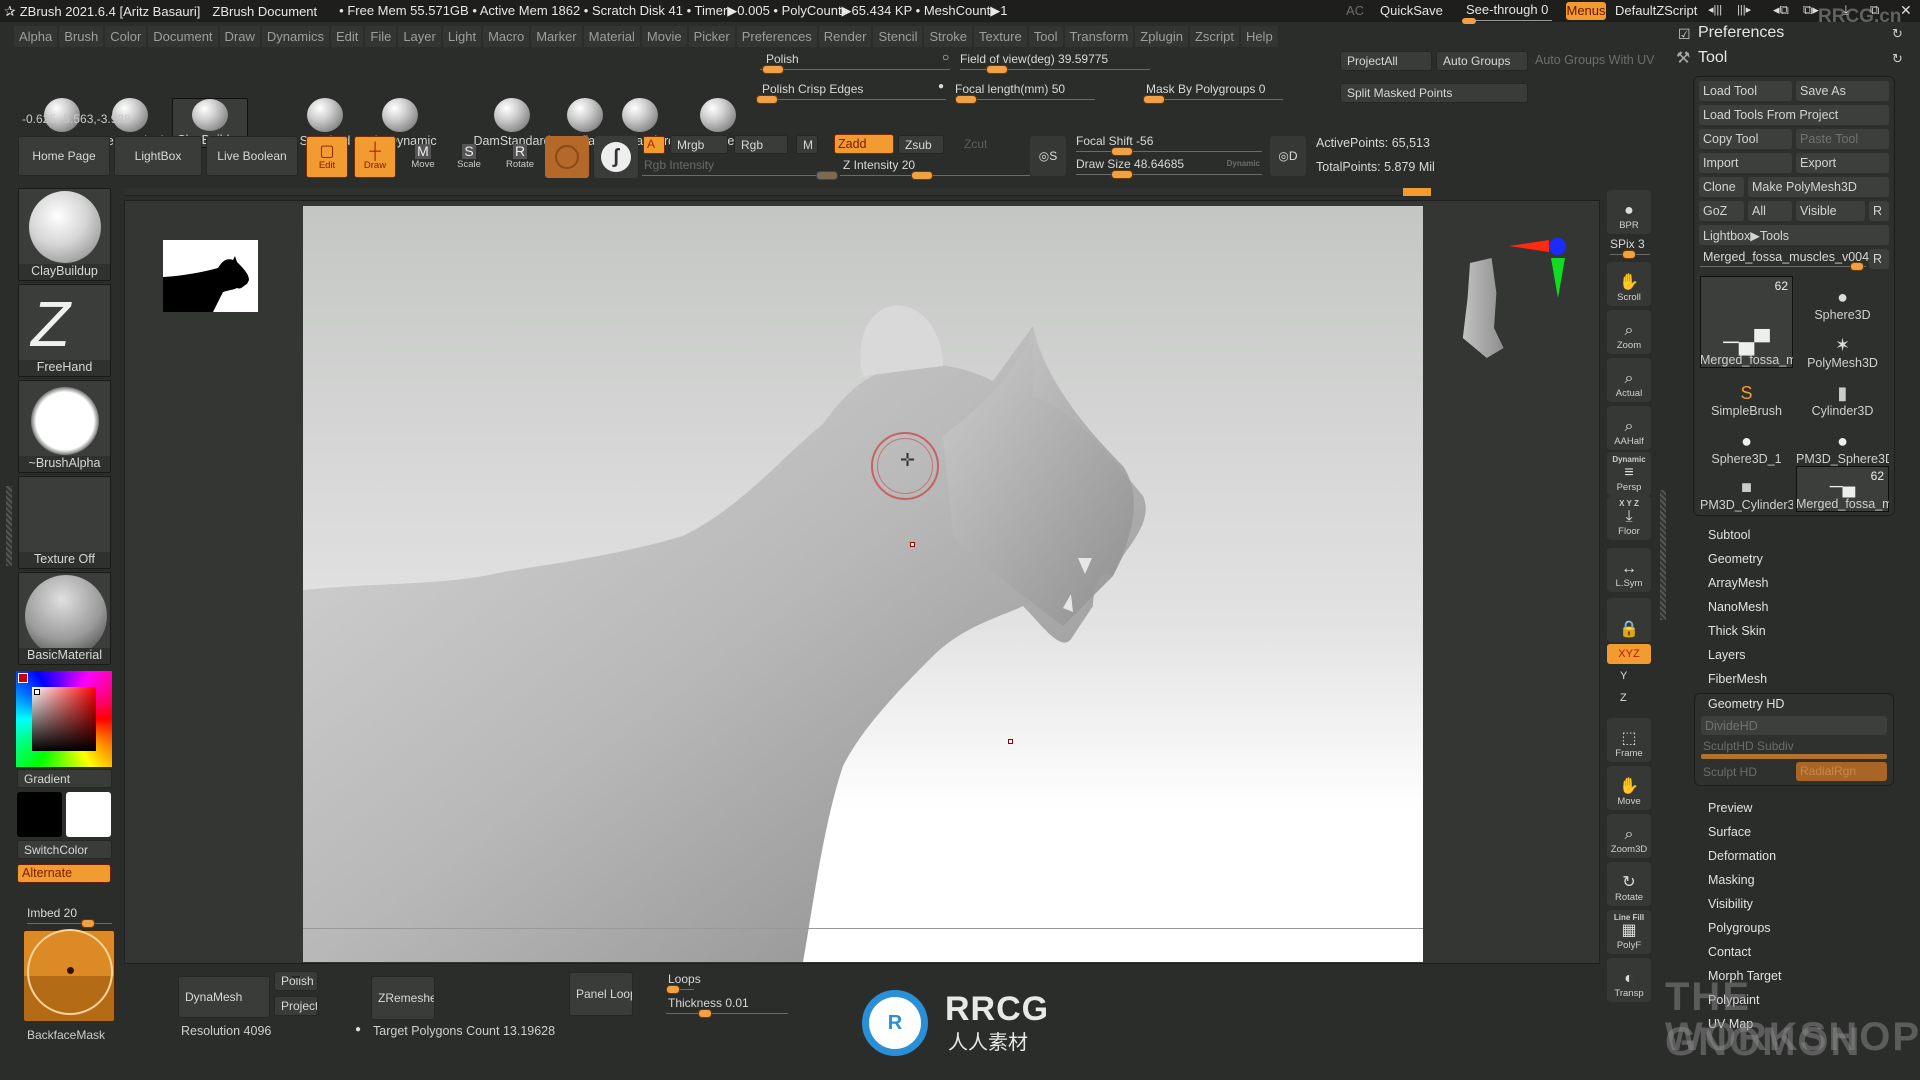 This screenshot has width=1920, height=1080. Describe the element at coordinates (948, 36) in the screenshot. I see `menu-stroke: Stroke` at that location.